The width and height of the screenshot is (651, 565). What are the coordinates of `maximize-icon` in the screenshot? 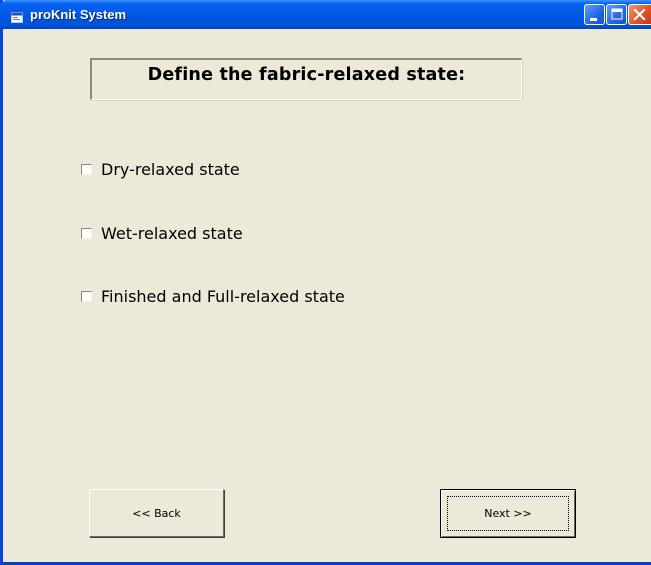 It's located at (617, 14).